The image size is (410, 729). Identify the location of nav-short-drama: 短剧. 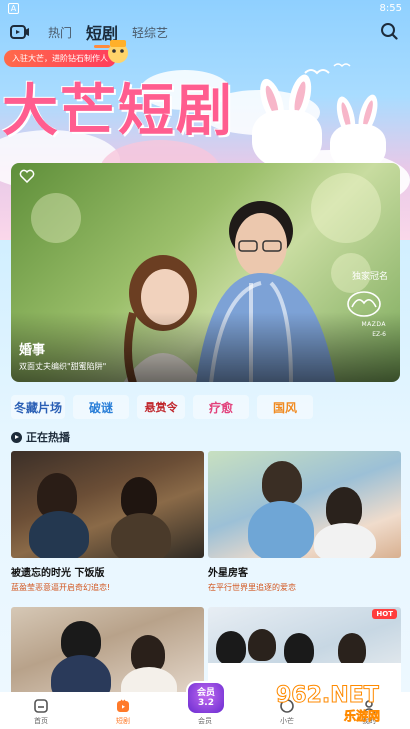
(123, 712).